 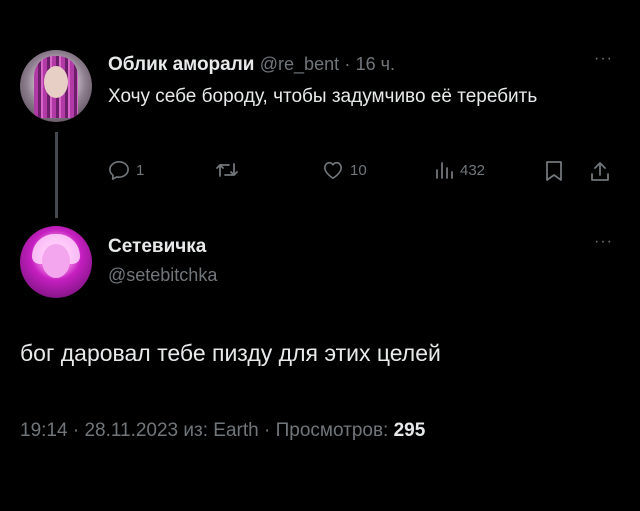 I want to click on parent-timestamp: 16 ч., so click(x=375, y=64).